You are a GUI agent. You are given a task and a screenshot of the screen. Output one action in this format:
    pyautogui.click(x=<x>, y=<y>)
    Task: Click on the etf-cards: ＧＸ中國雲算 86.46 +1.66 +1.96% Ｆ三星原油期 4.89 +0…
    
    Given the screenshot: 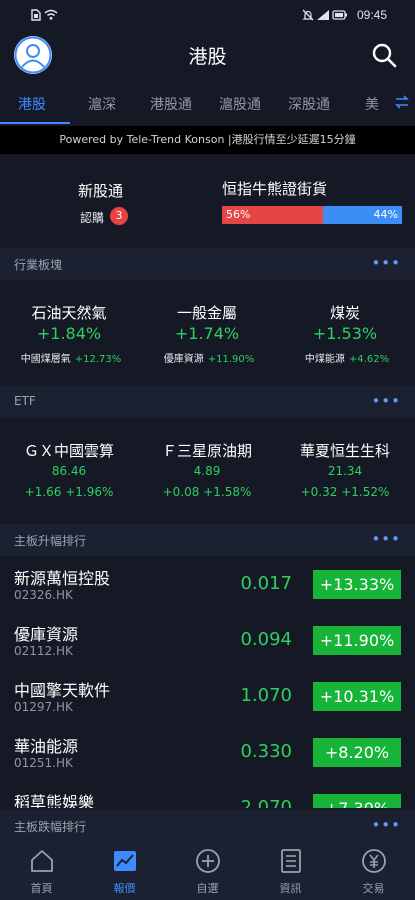 What is the action you would take?
    pyautogui.click(x=207, y=470)
    